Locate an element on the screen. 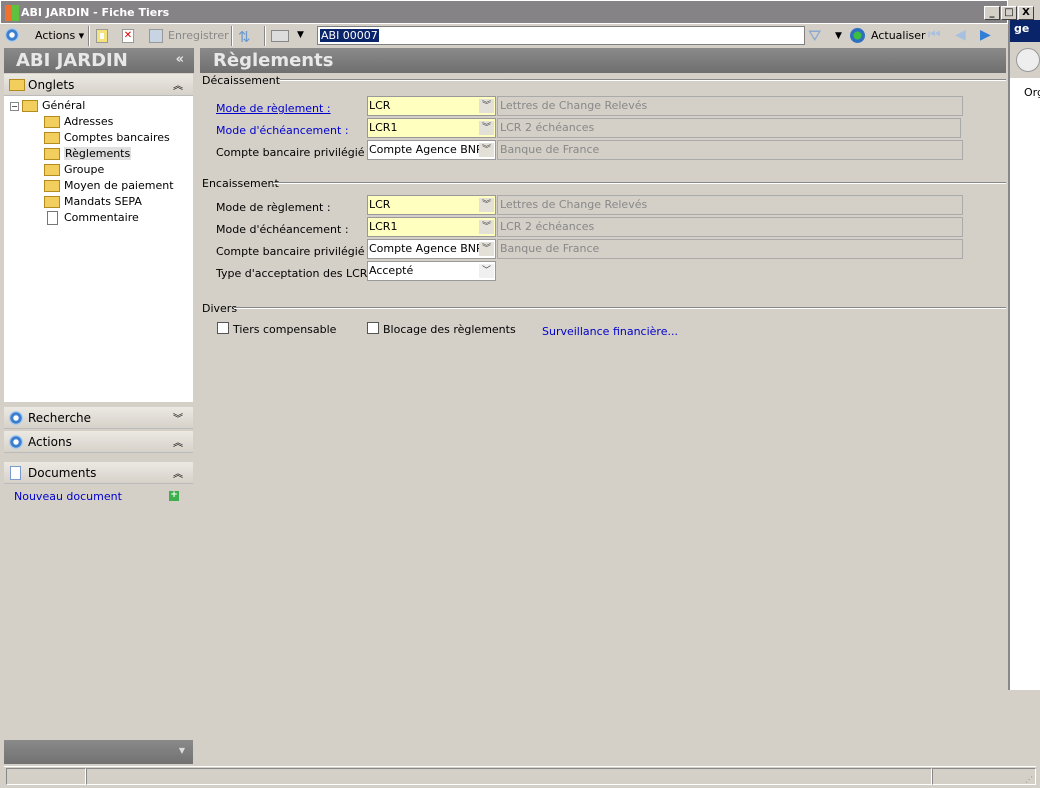 The width and height of the screenshot is (1040, 788). encaissement-heading: Encaissement is located at coordinates (240, 183).